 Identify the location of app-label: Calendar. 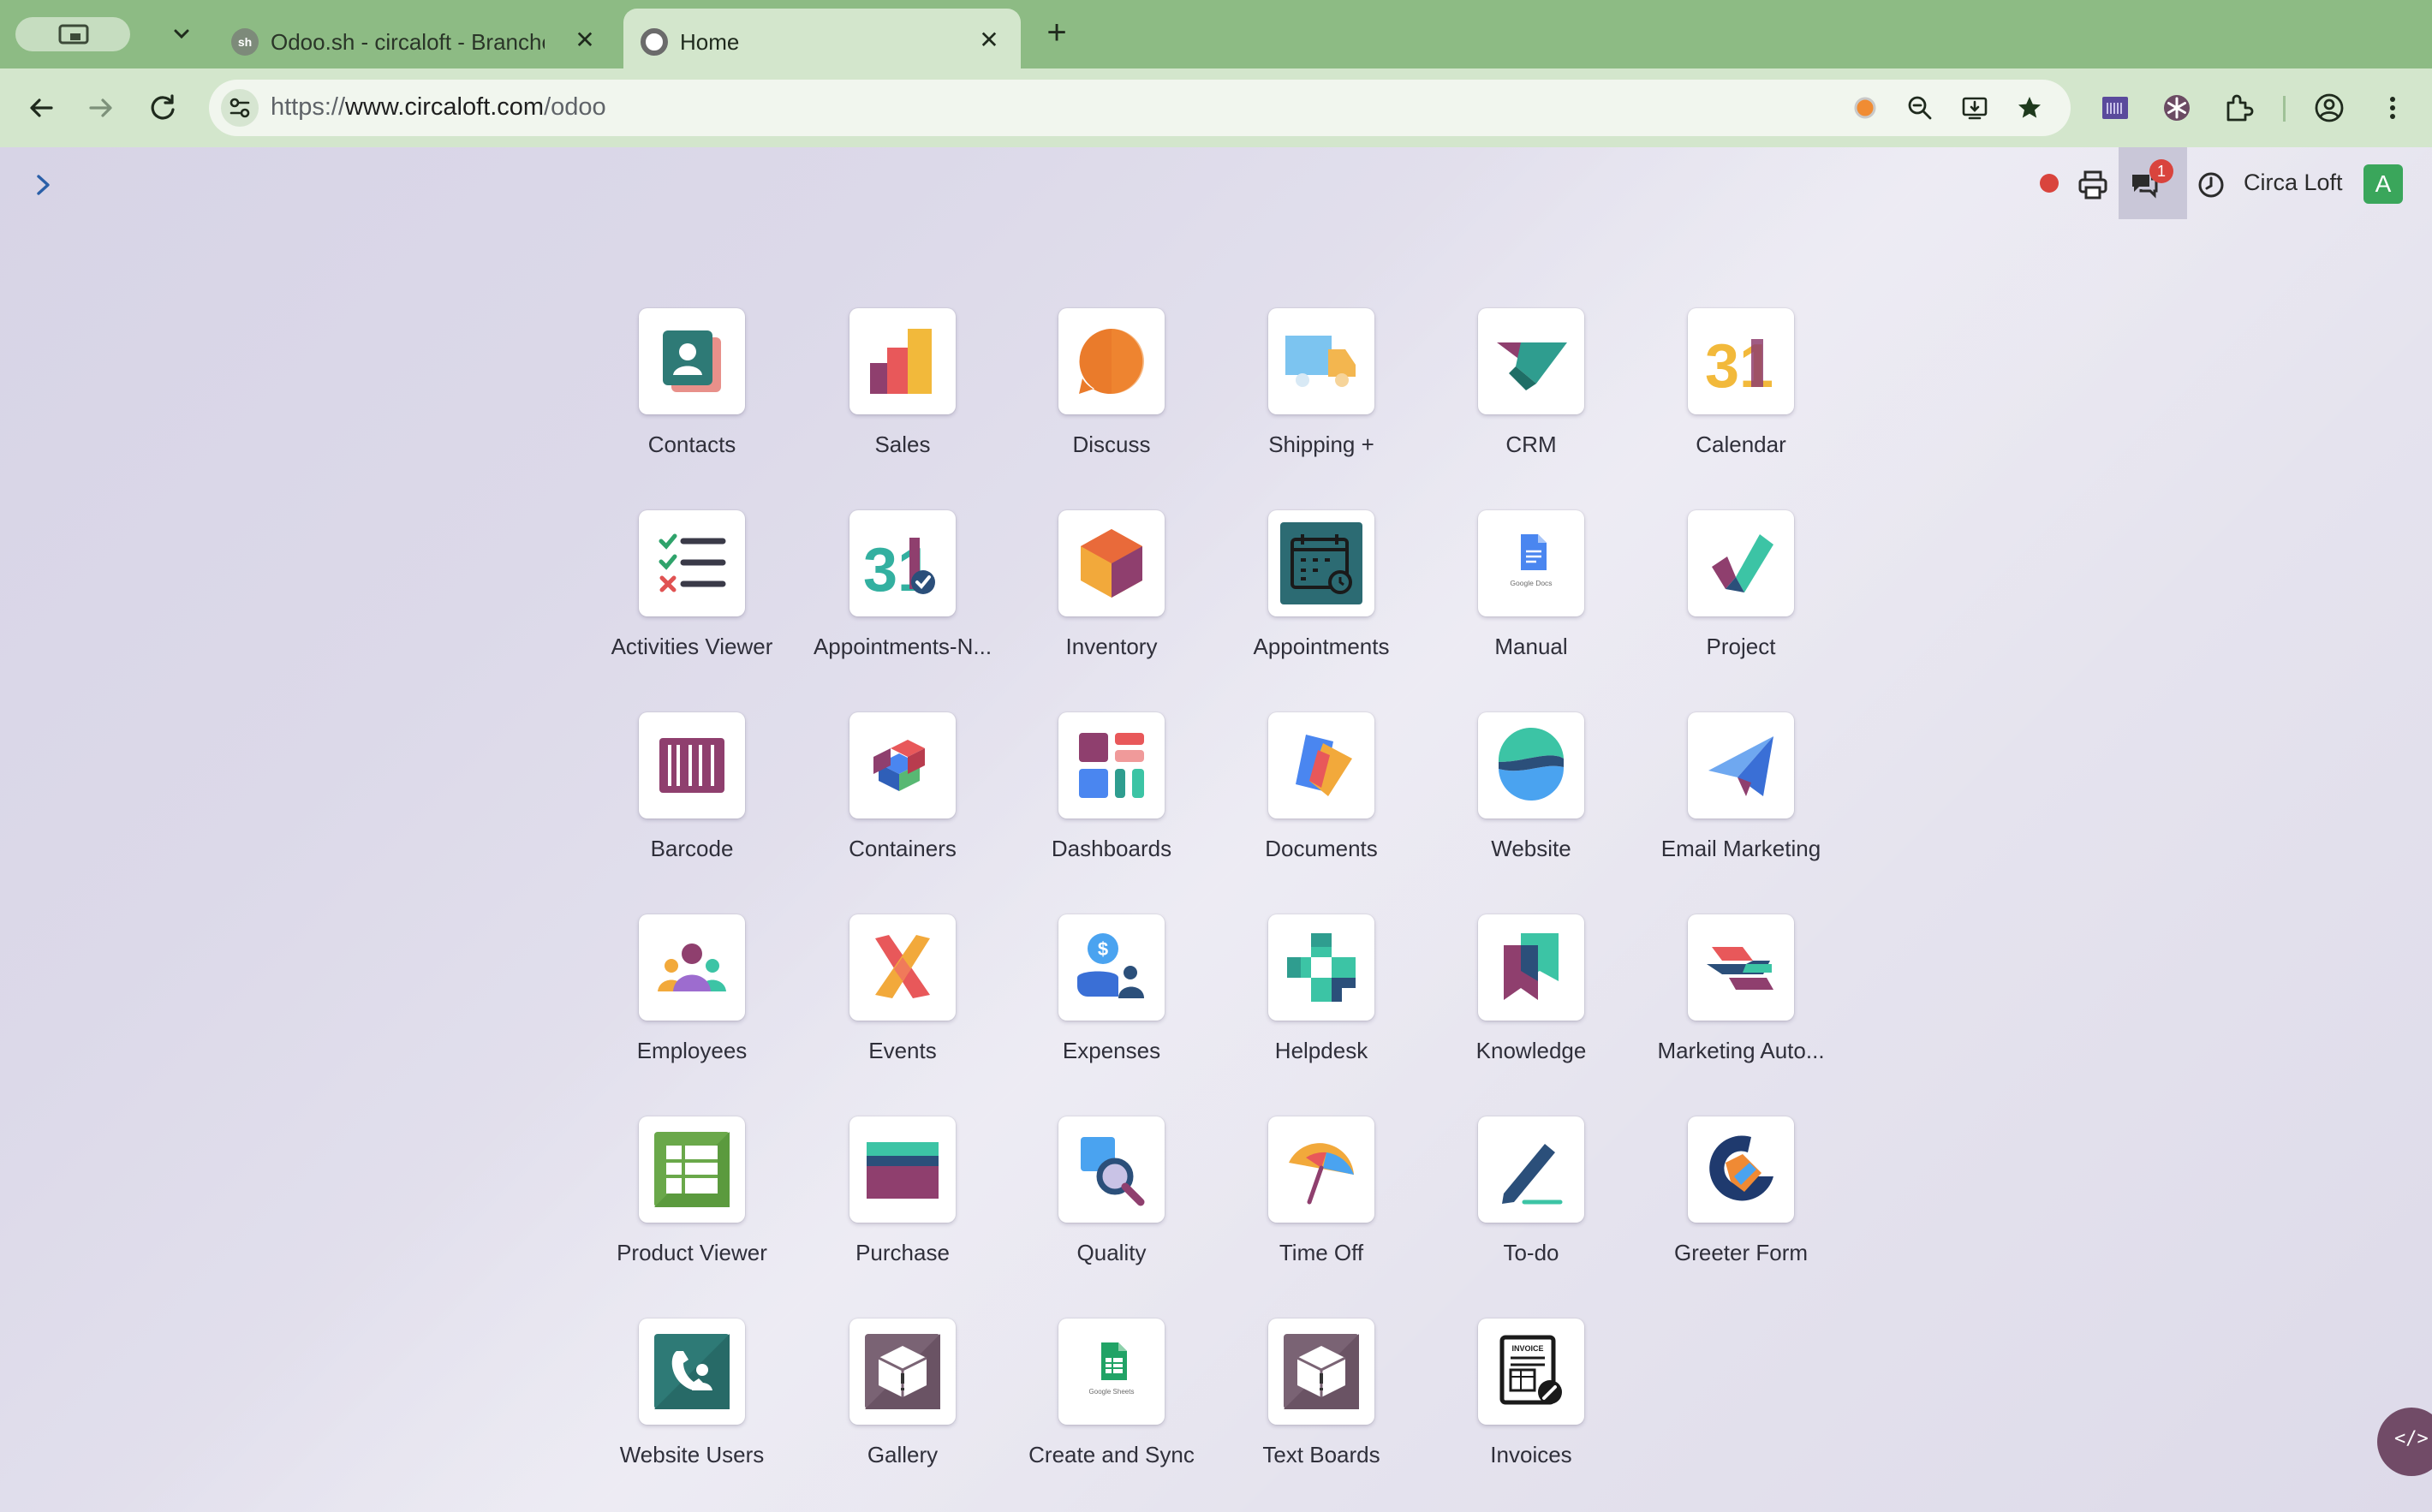
(1741, 444).